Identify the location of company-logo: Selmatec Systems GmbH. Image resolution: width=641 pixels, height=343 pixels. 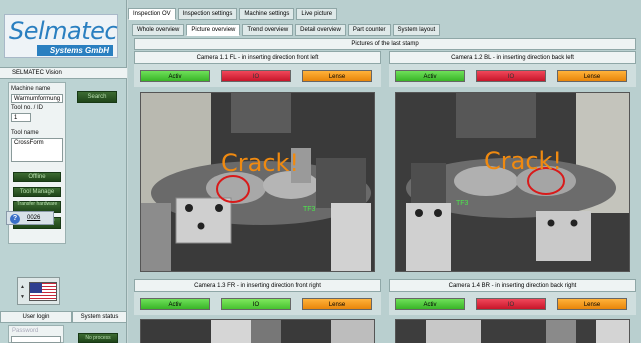
(61, 36).